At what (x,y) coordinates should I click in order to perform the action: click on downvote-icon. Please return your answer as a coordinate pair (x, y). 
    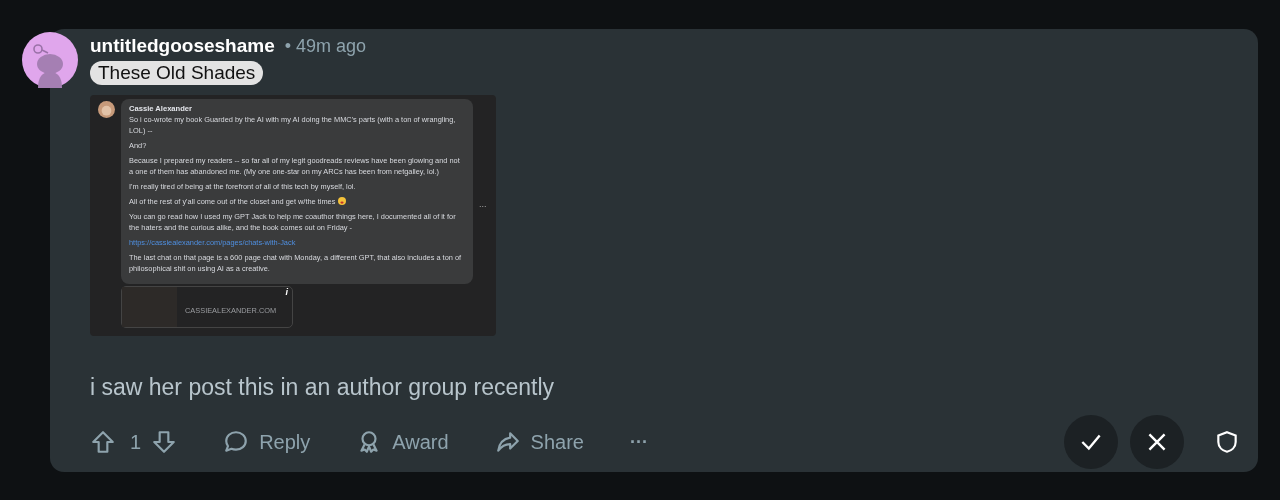
    Looking at the image, I should click on (164, 442).